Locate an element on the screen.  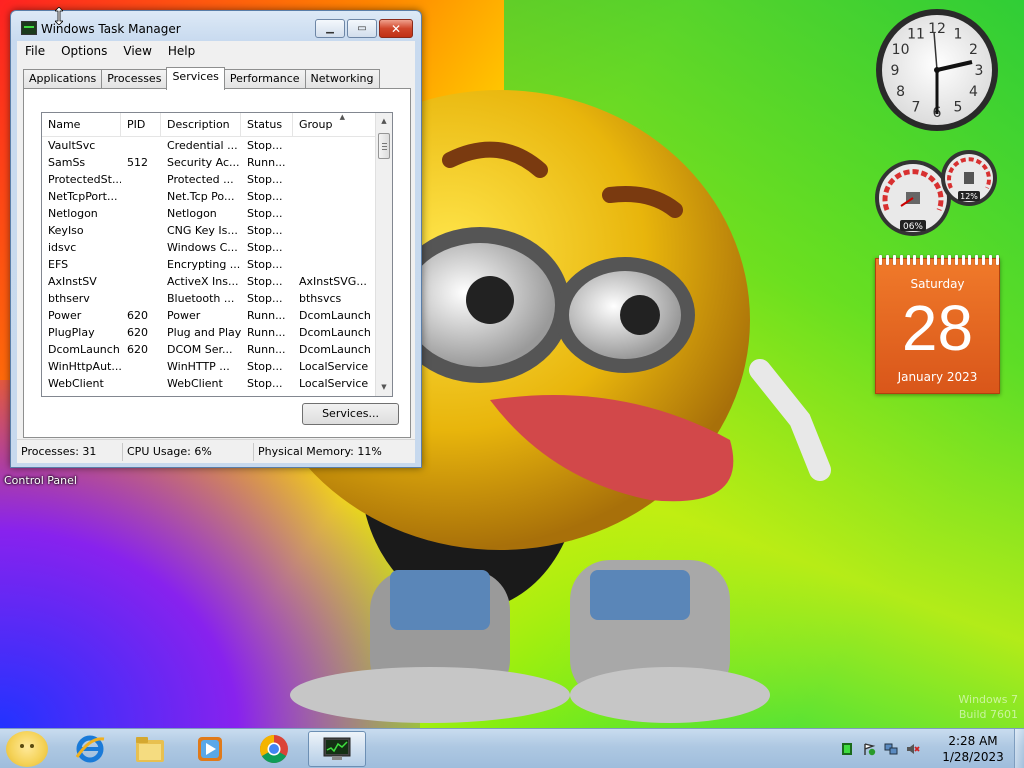
taskbar-ie-button is located at coordinates (90, 749).